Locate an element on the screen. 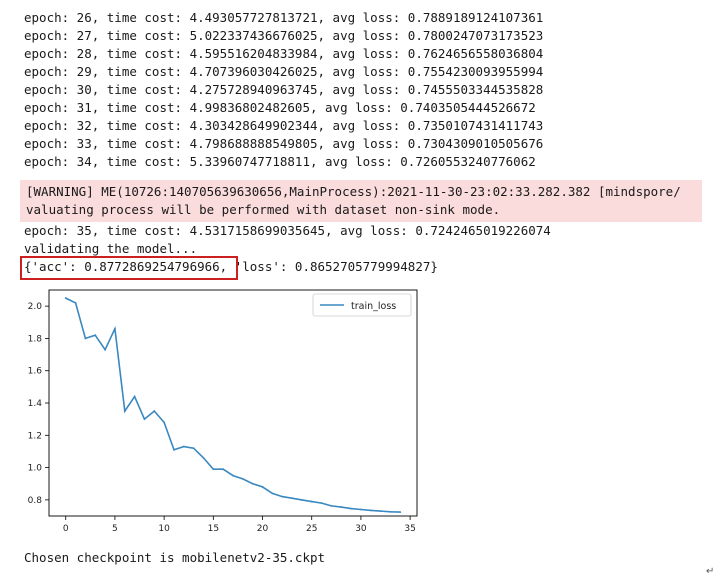 Image resolution: width=722 pixels, height=579 pixels. y-tick-label: 1.6 is located at coordinates (35, 372).